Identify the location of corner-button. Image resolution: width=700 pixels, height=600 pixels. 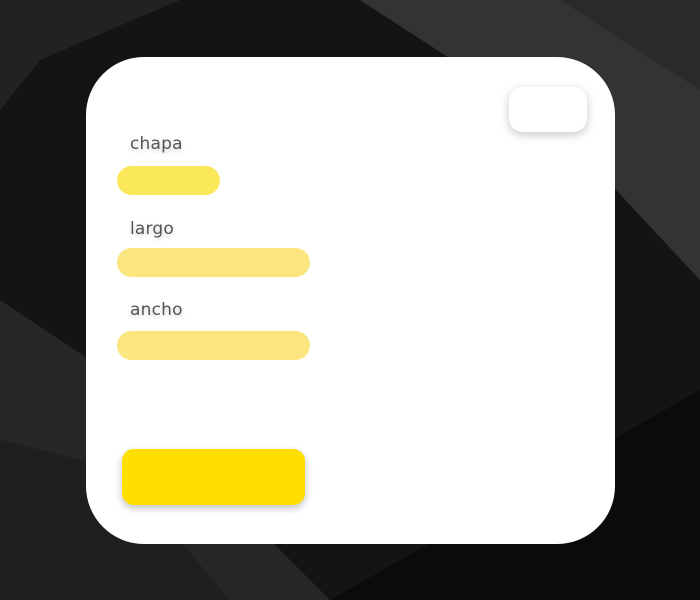
(548, 109).